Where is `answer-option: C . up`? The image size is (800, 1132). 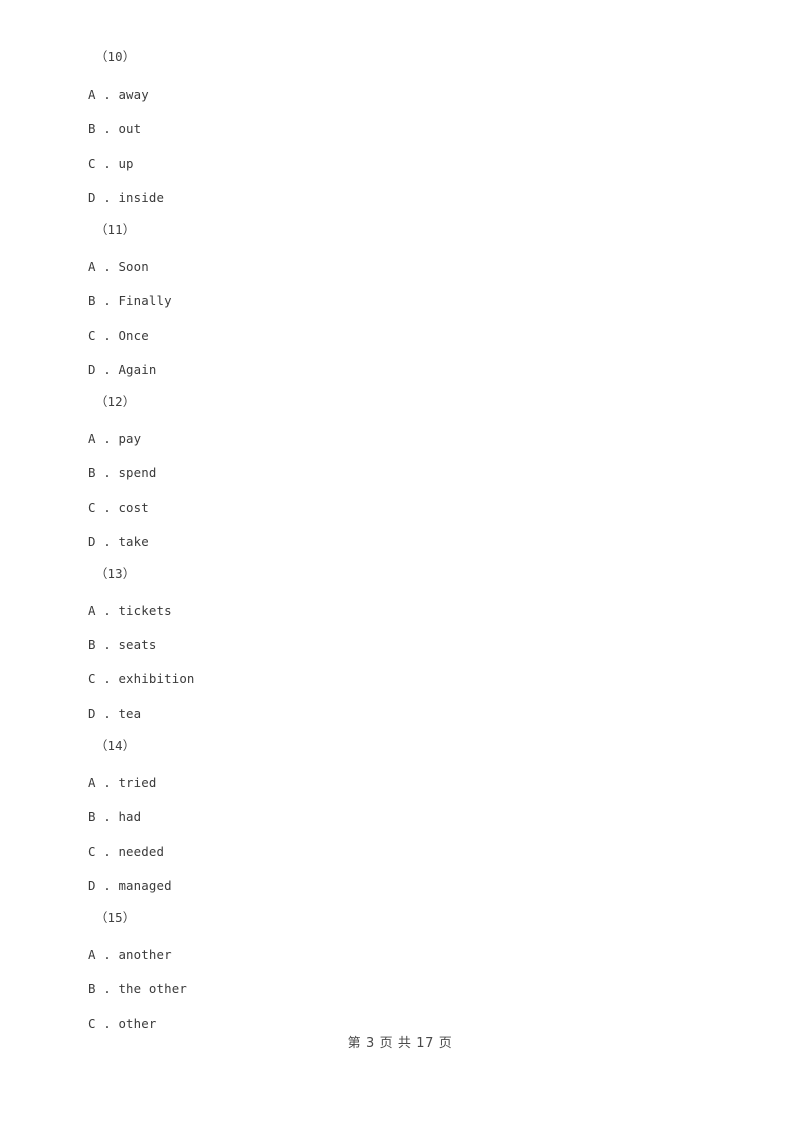
answer-option: C . up is located at coordinates (111, 163).